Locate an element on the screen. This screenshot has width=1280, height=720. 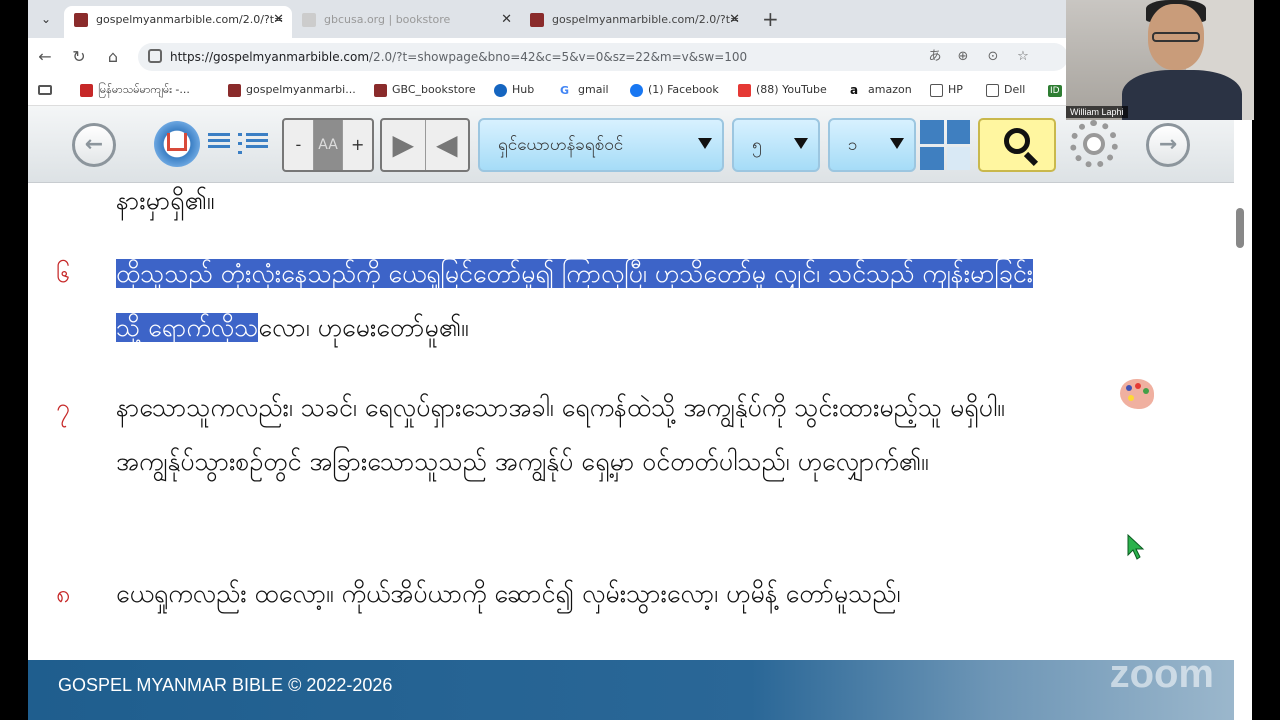
bookmark-item: (88) YouTube is located at coordinates (782, 90).